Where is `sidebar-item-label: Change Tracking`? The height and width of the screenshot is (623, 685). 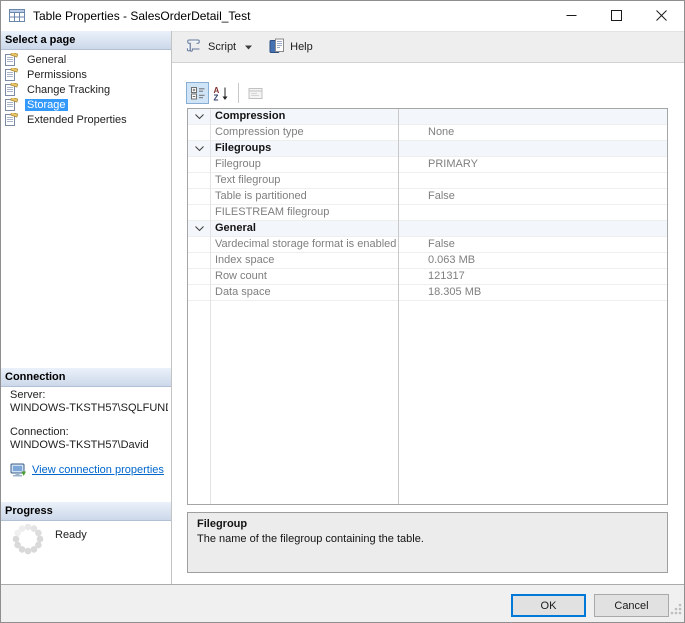 sidebar-item-label: Change Tracking is located at coordinates (69, 89).